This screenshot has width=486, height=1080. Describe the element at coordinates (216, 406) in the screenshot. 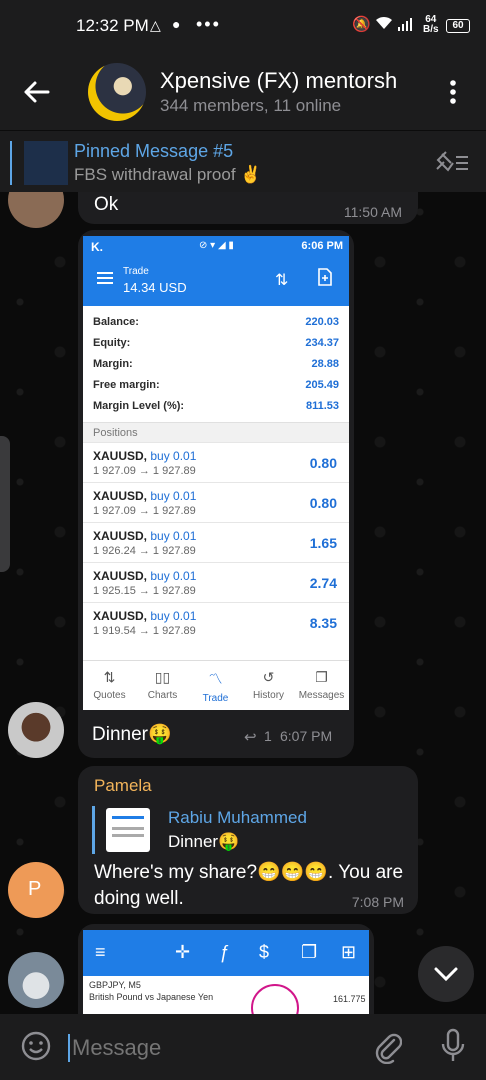

I see `account-row: Margin Level (%): 811.53` at that location.